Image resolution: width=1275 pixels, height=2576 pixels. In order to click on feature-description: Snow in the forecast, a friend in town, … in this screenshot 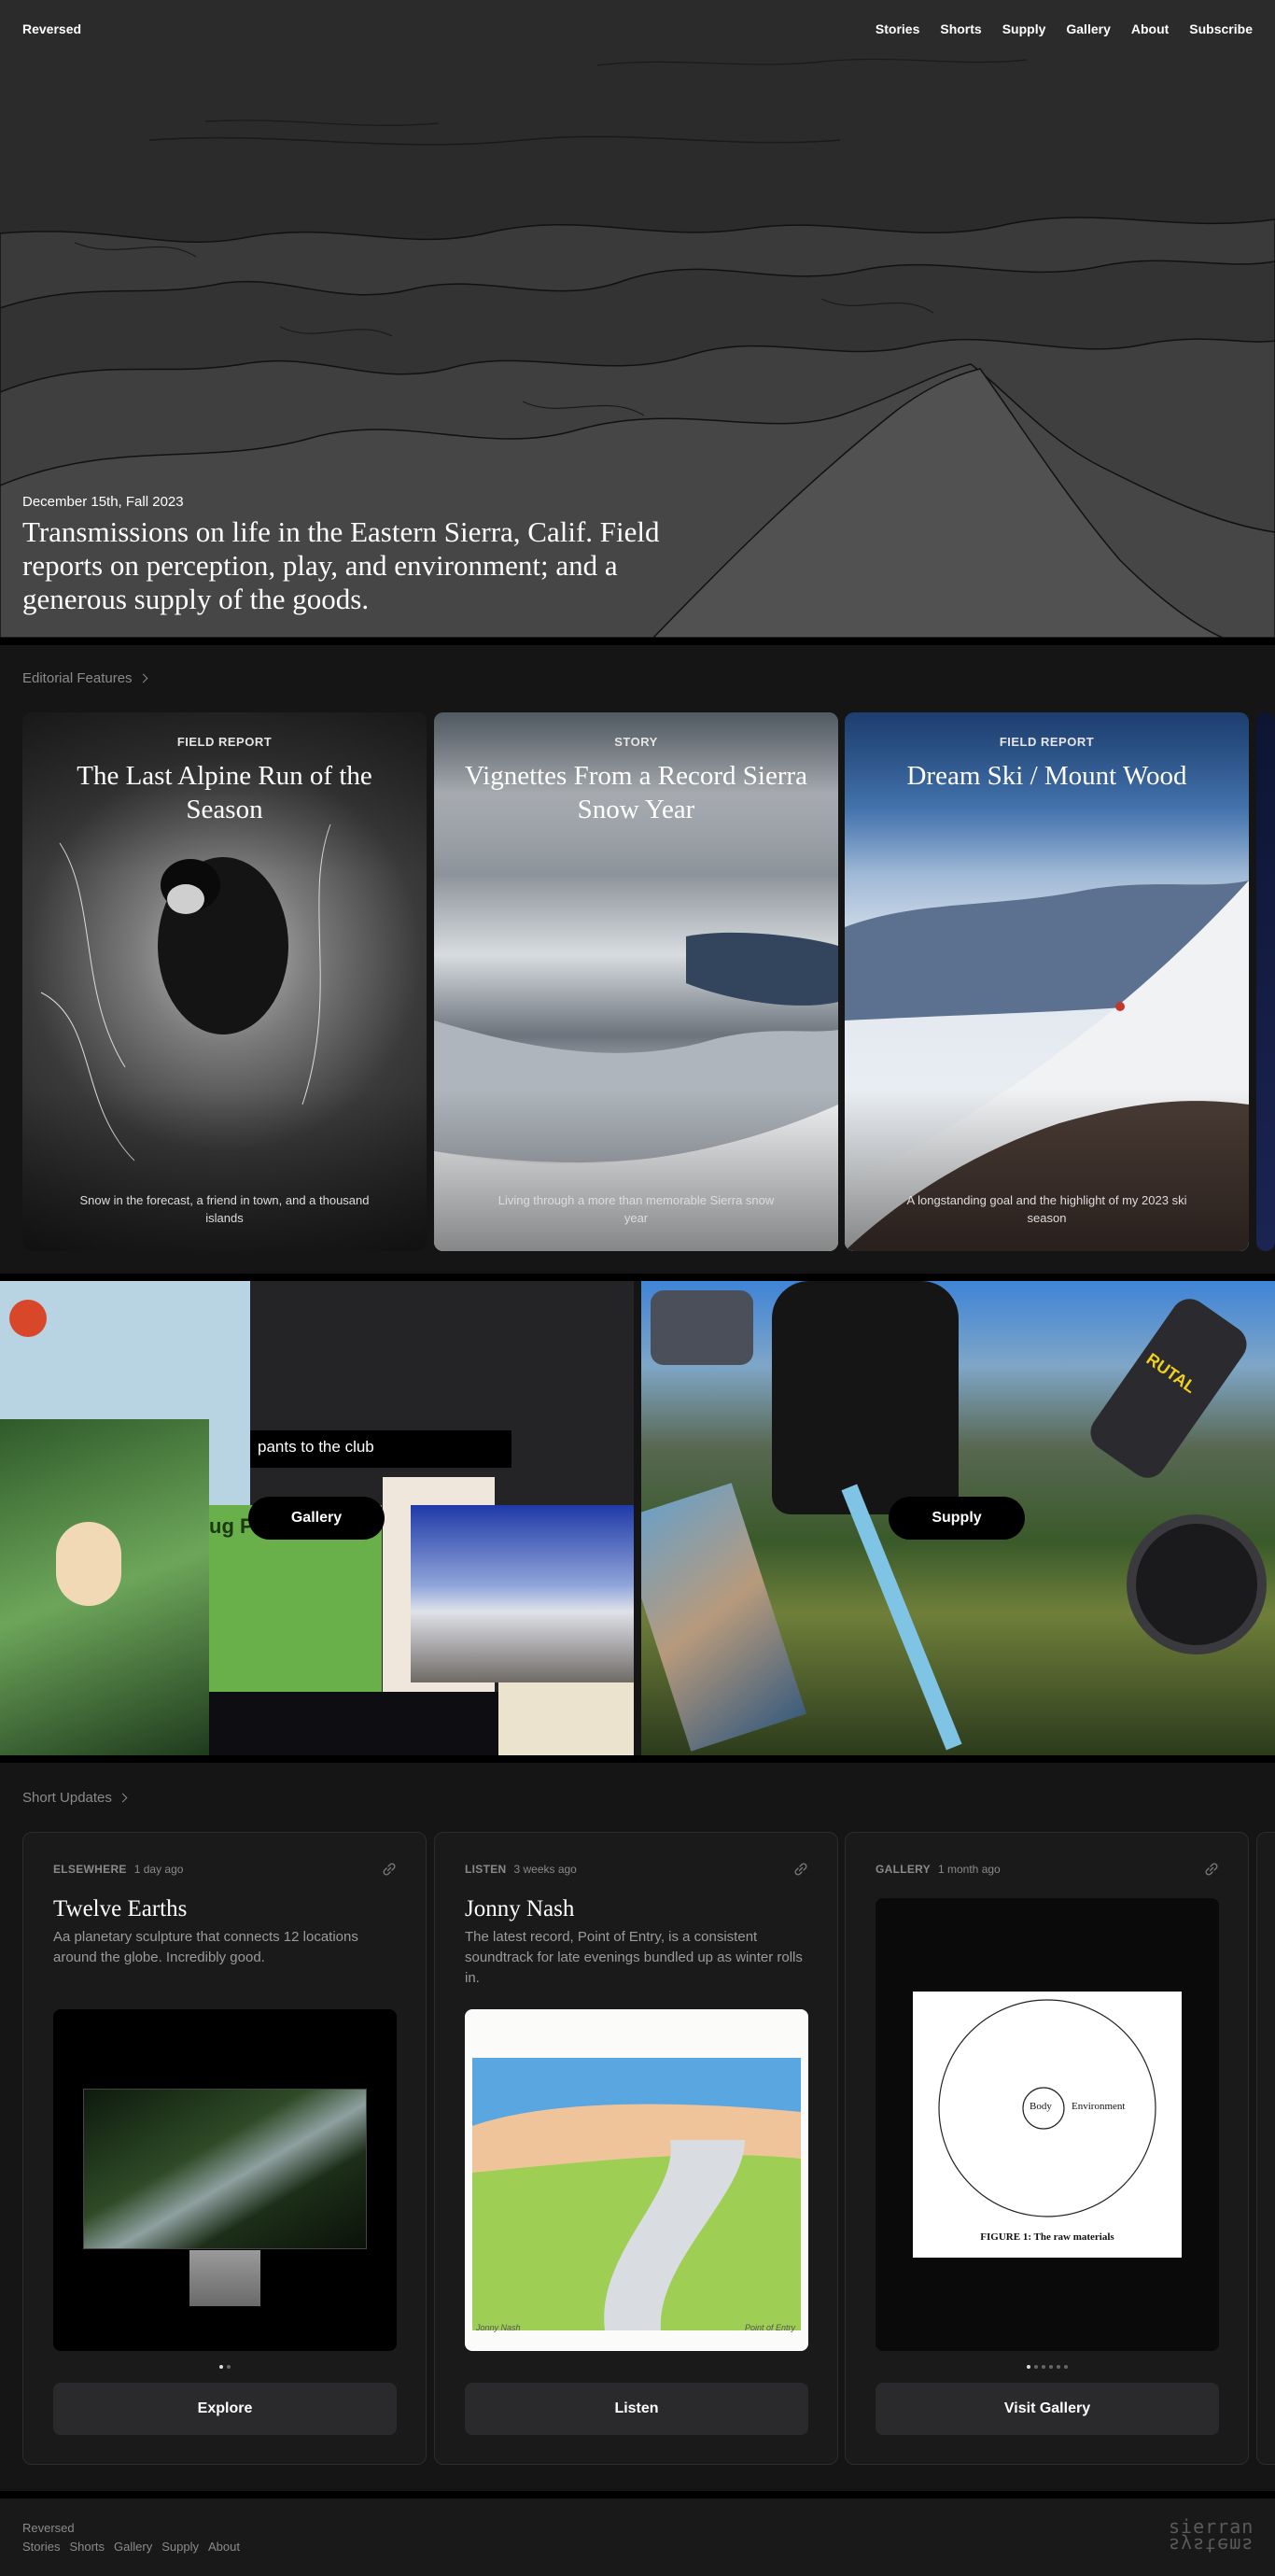, I will do `click(224, 1209)`.